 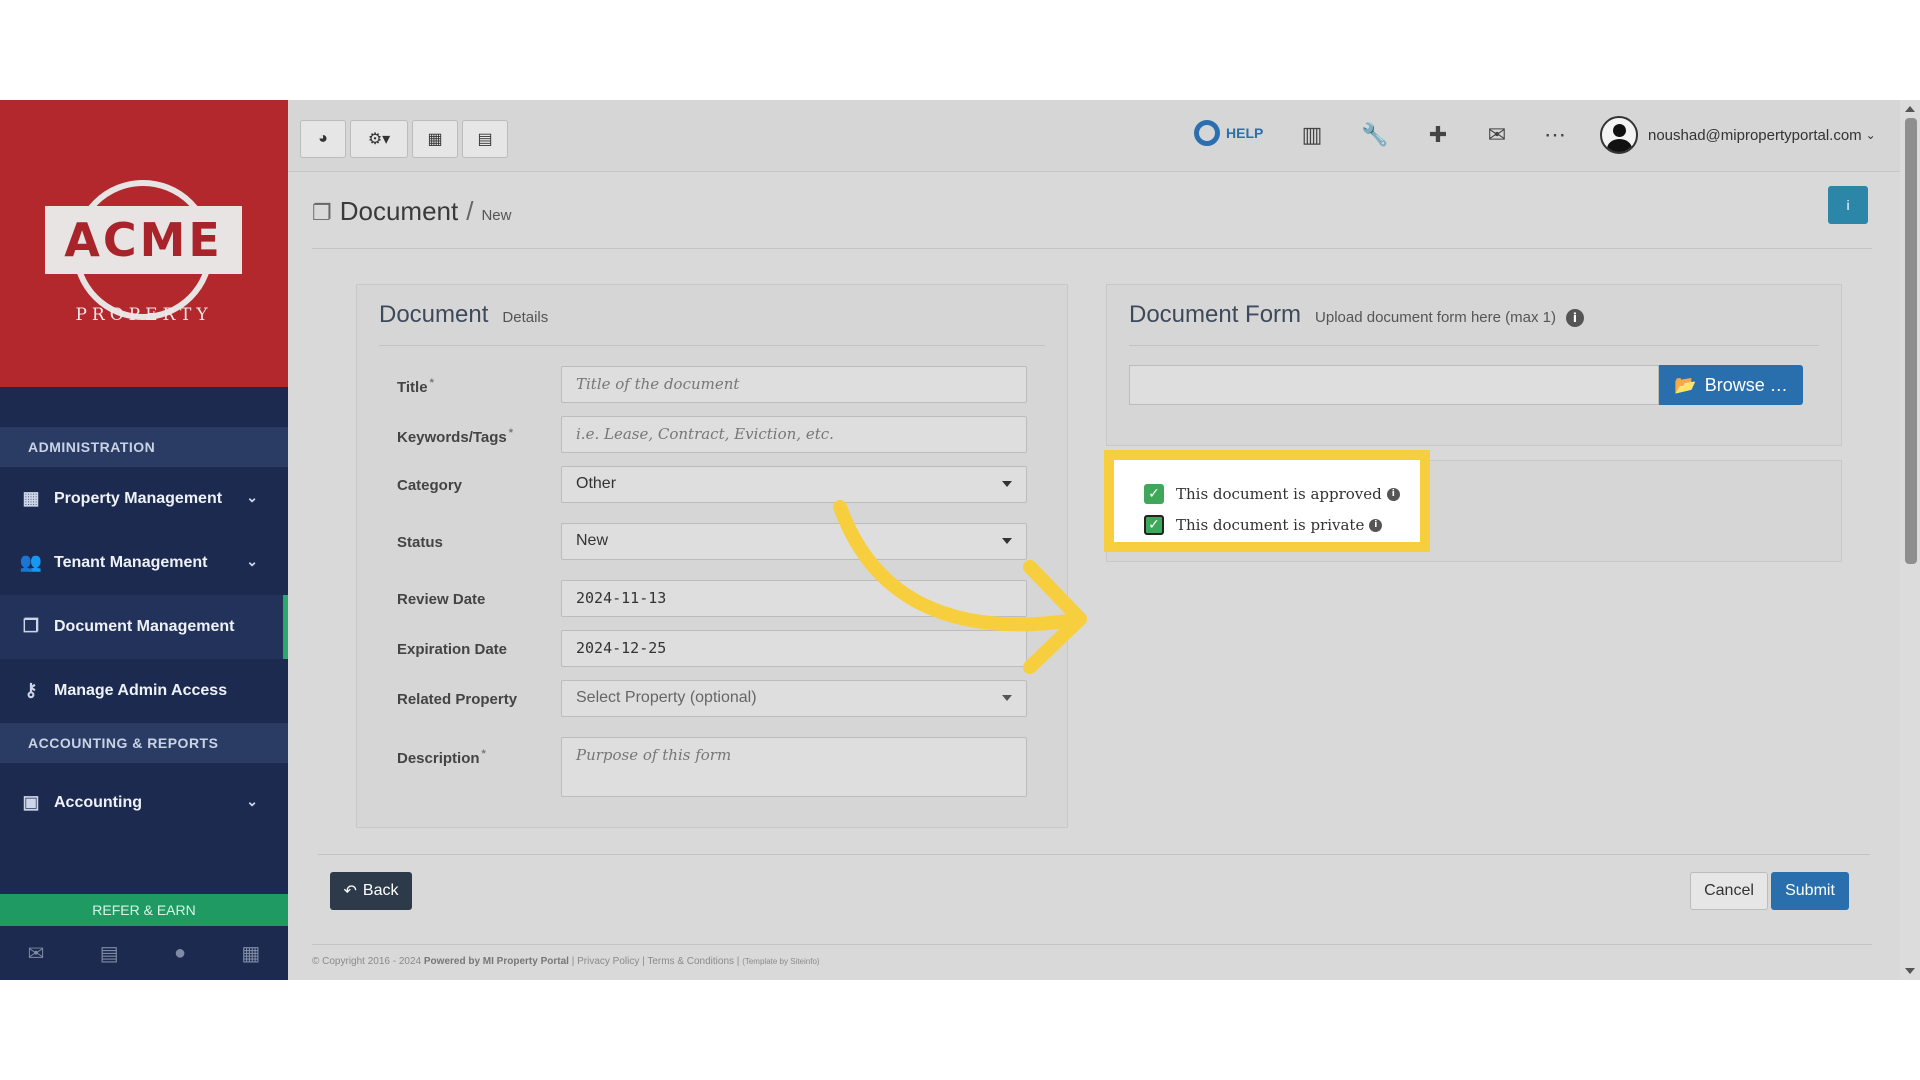 I want to click on sidebar-item-property-management: ▦ Property Management ⌄, so click(x=144, y=499).